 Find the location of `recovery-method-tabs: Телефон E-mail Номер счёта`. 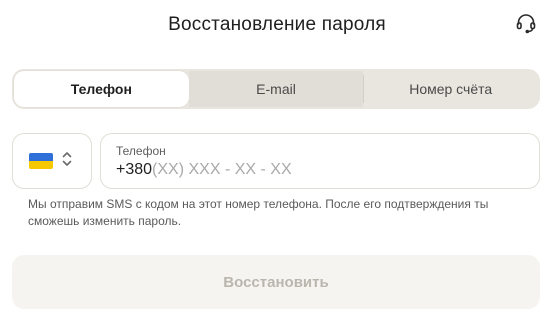

recovery-method-tabs: Телефон E-mail Номер счёта is located at coordinates (276, 89).